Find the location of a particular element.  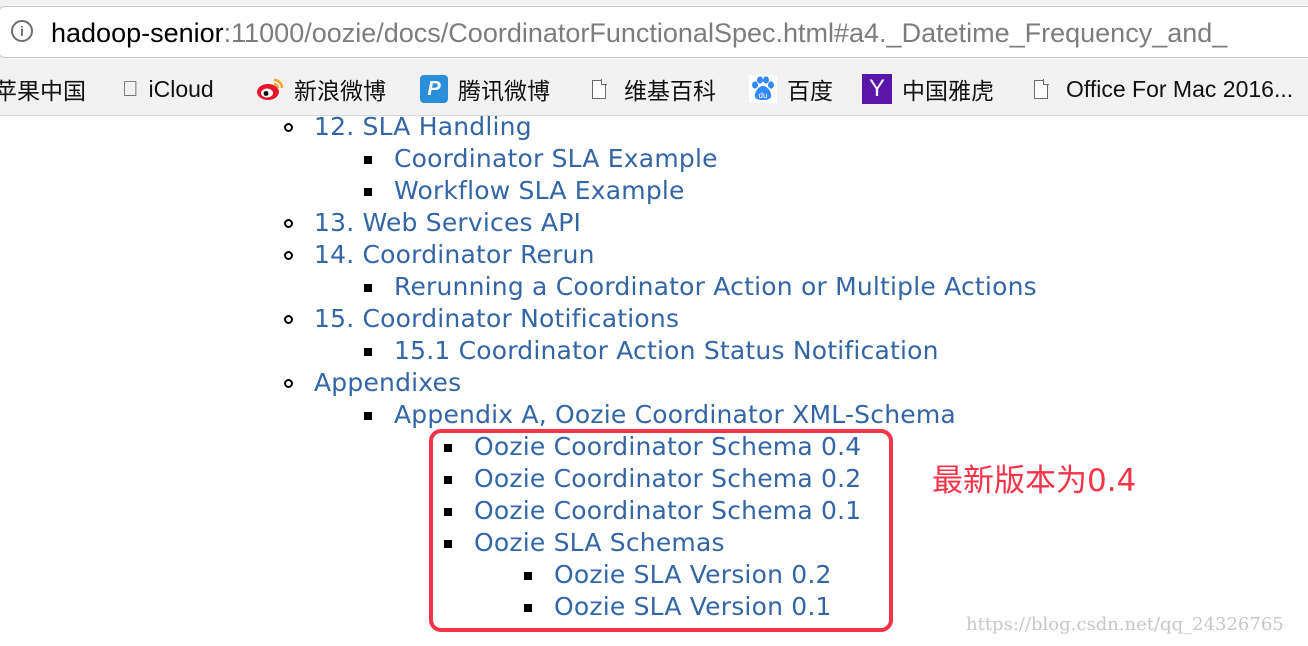

bookmark-icloud:  iCloud is located at coordinates (168, 89).